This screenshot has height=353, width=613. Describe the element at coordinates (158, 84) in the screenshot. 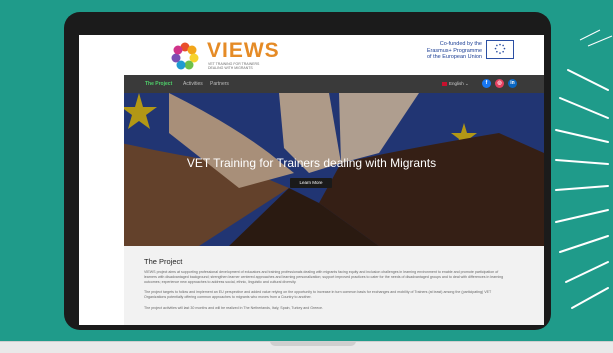

I see `nav-item-the-project: The Project` at that location.